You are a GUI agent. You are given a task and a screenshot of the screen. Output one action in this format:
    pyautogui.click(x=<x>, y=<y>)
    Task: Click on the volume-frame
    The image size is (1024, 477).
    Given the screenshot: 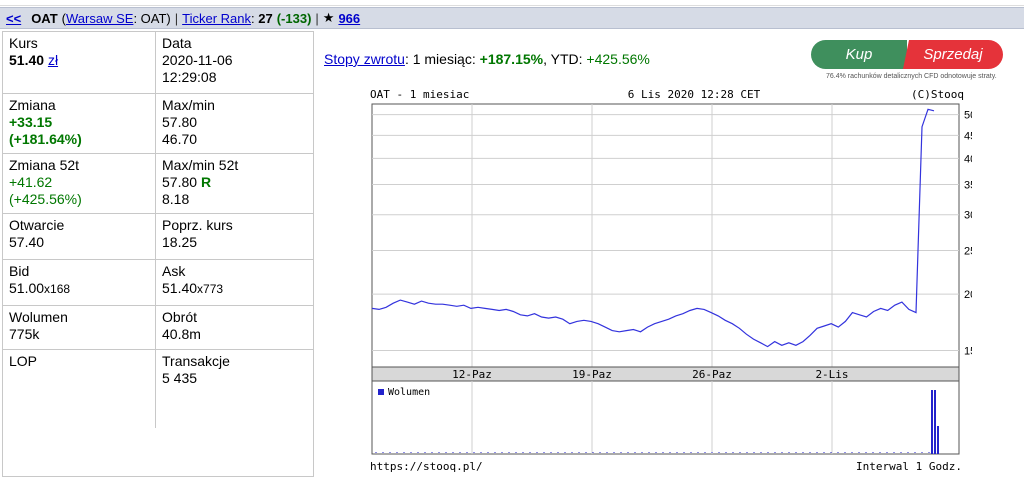 What is the action you would take?
    pyautogui.click(x=665, y=417)
    